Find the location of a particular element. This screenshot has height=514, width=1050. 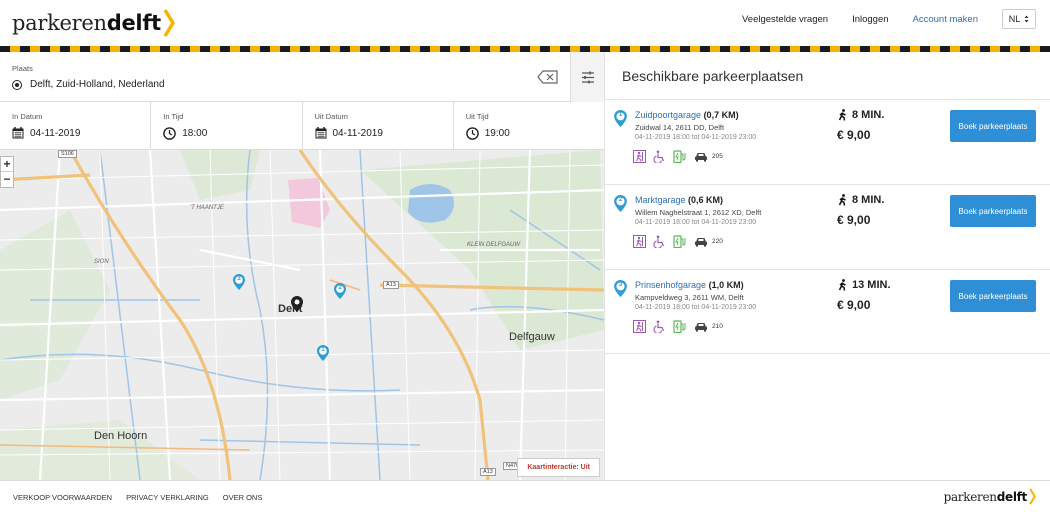

checkout-date-label: Uit Datum is located at coordinates (331, 116).